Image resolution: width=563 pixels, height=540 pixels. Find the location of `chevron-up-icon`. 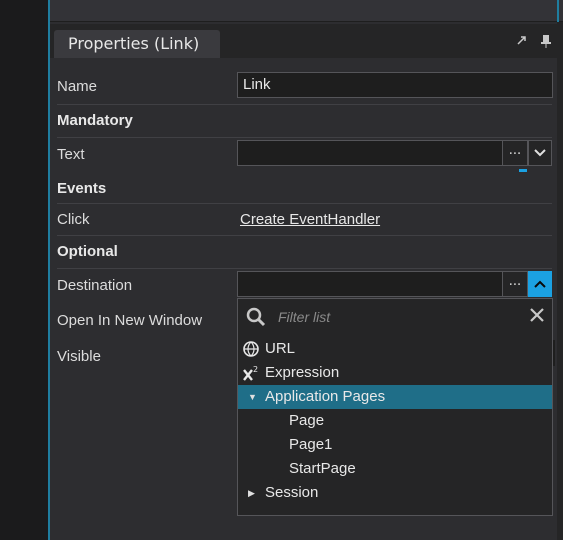

chevron-up-icon is located at coordinates (540, 284).